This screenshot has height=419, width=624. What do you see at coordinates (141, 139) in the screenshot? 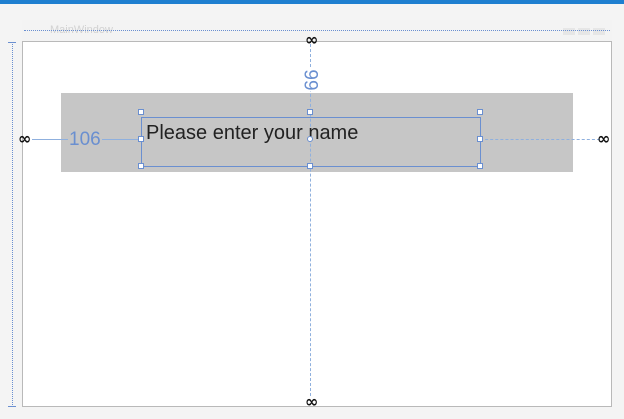
I see `resize-handle-left` at bounding box center [141, 139].